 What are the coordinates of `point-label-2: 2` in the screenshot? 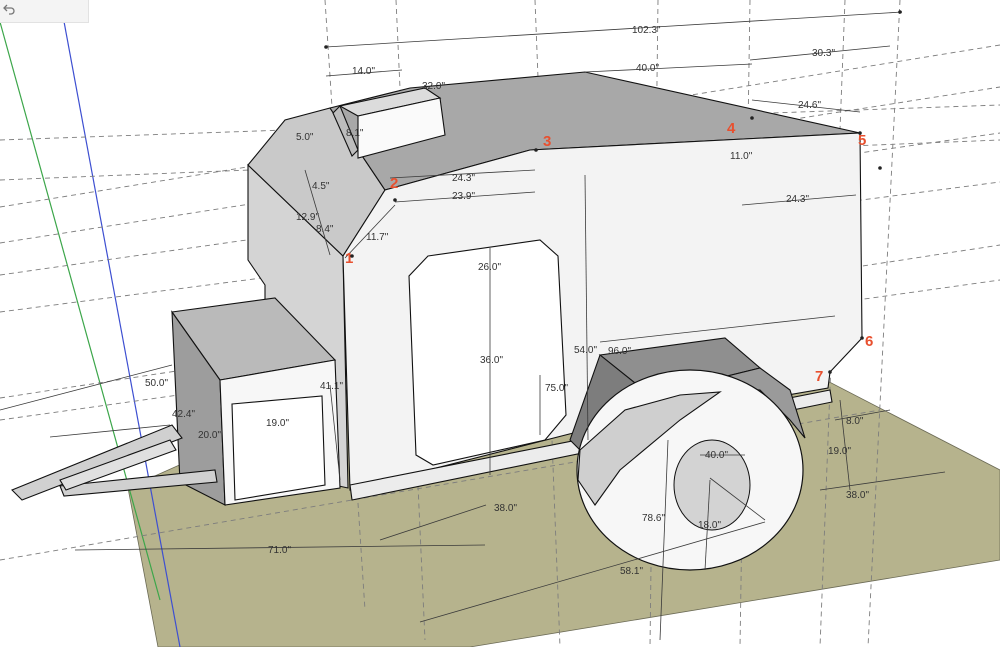 It's located at (394, 183).